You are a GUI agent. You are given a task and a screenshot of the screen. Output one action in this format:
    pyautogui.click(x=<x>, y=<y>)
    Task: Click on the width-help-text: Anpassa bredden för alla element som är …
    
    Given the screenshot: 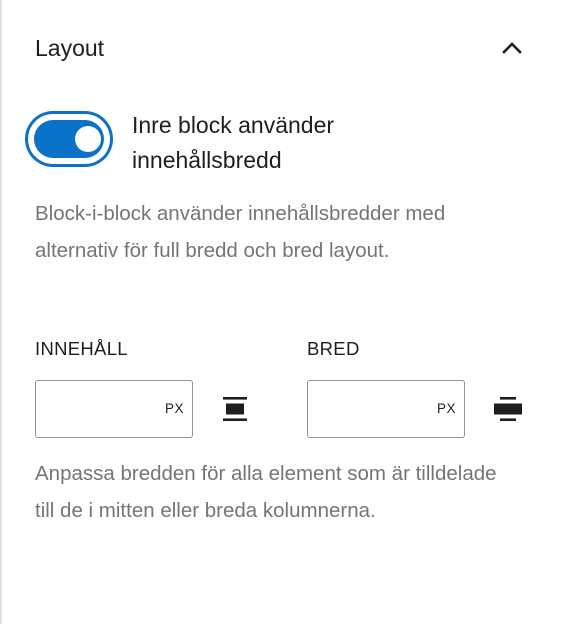 What is the action you would take?
    pyautogui.click(x=266, y=492)
    